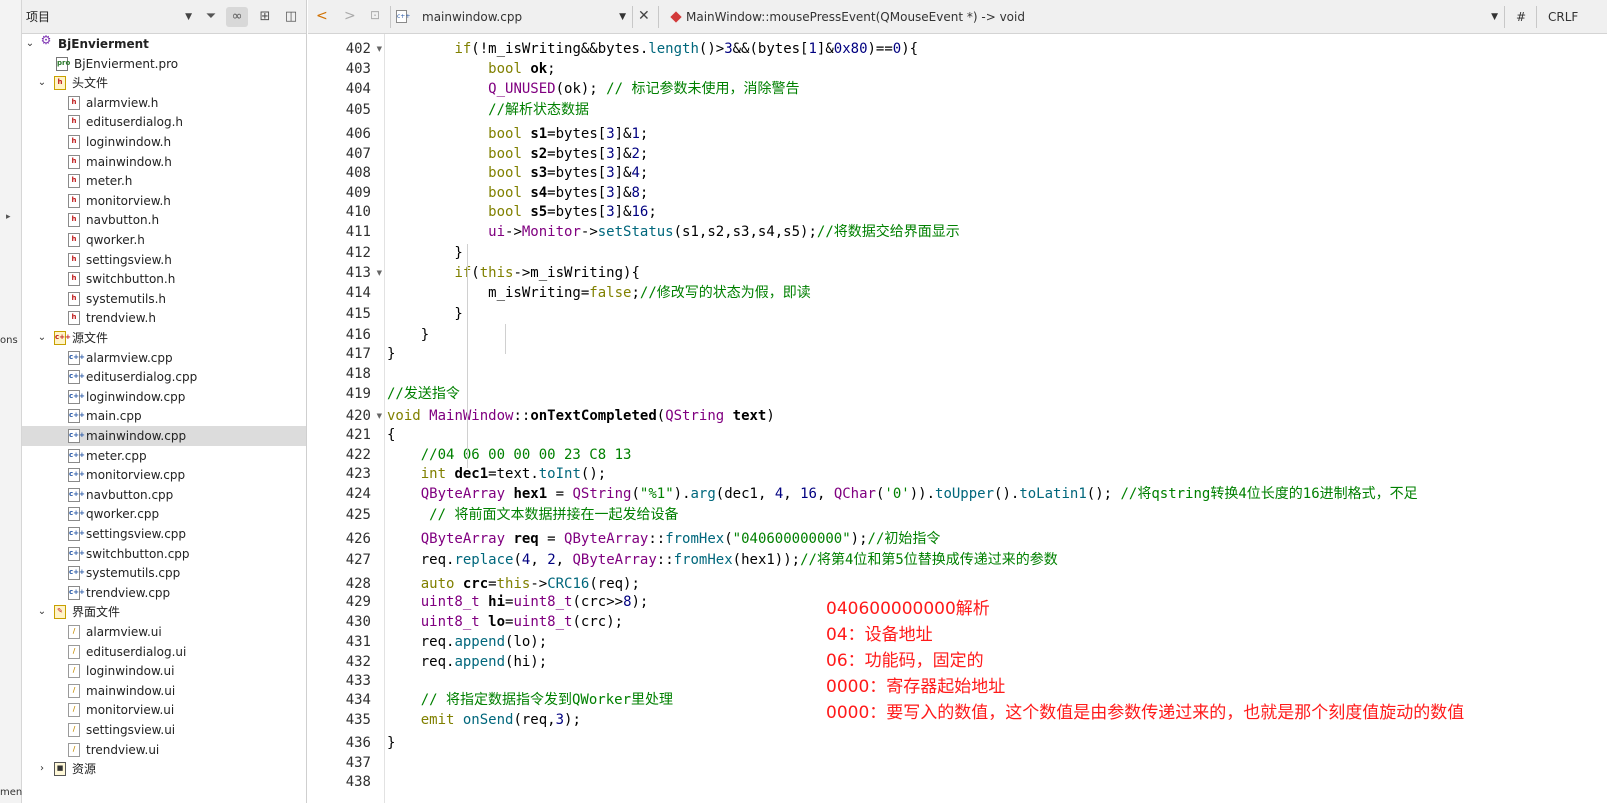  Describe the element at coordinates (322, 16) in the screenshot. I see `back-arrow-icon: <` at that location.